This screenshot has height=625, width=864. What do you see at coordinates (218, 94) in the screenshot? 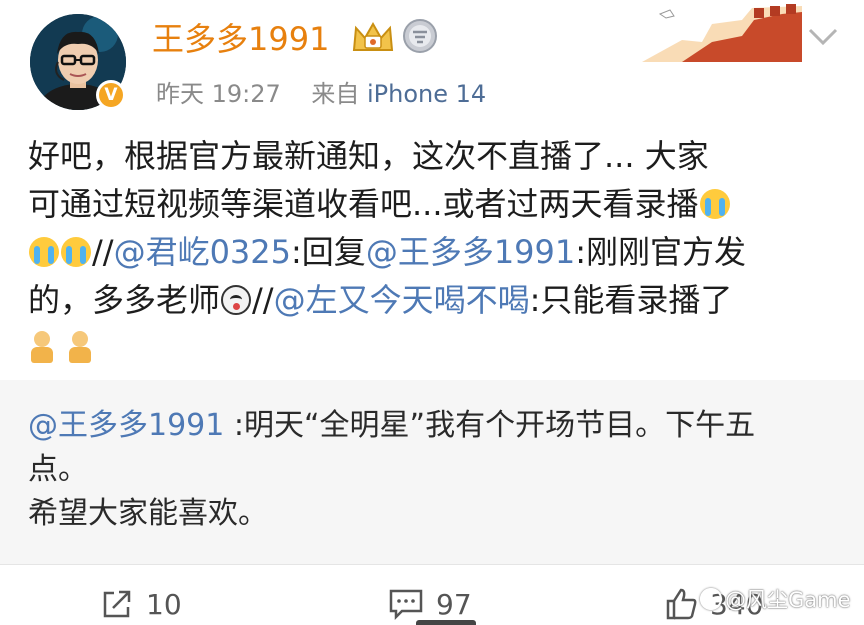
I see `timestamp: 昨天 19:27` at bounding box center [218, 94].